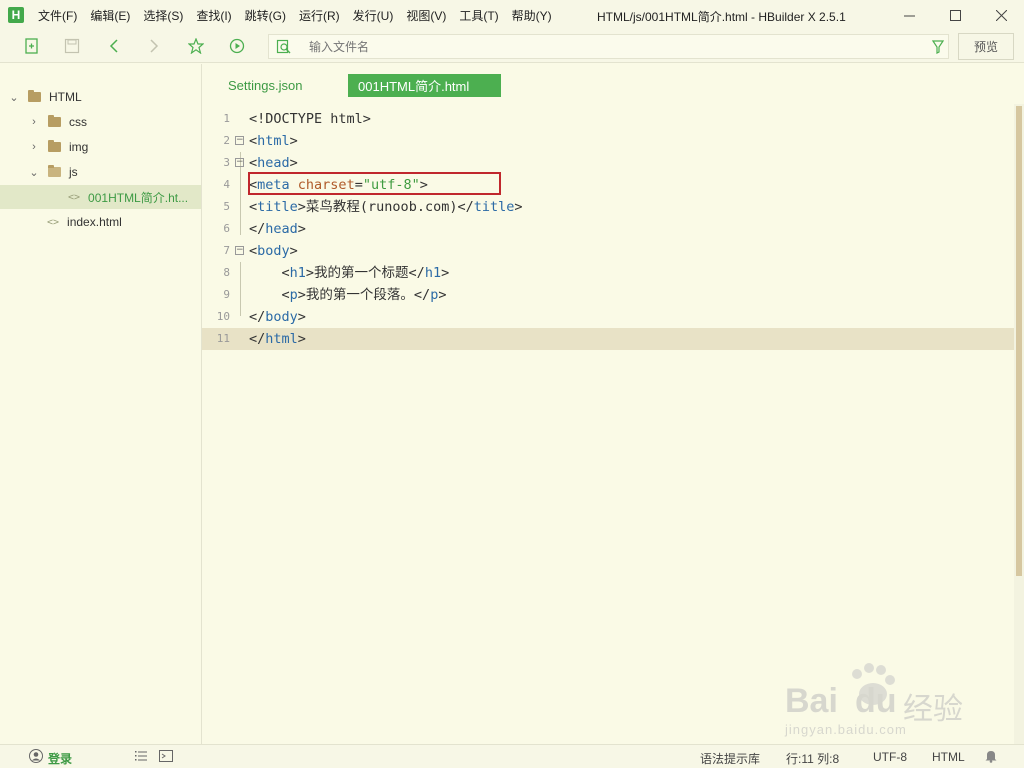  Describe the element at coordinates (53, 222) in the screenshot. I see `code-file-icon: <>` at that location.